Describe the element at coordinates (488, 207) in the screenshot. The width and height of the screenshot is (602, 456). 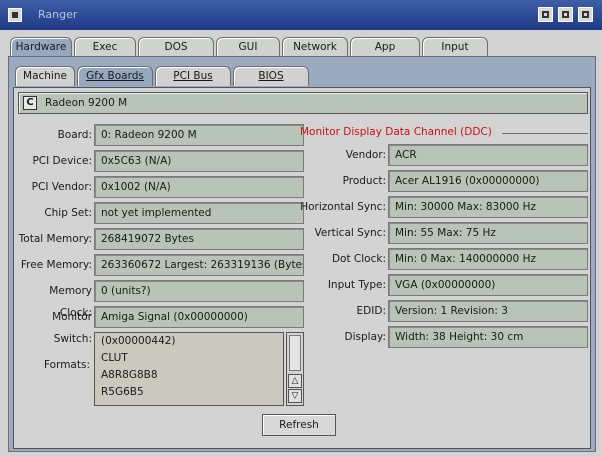
I see `ddc-hsync-field: Min: 30000 Max: 83000 Hz` at that location.